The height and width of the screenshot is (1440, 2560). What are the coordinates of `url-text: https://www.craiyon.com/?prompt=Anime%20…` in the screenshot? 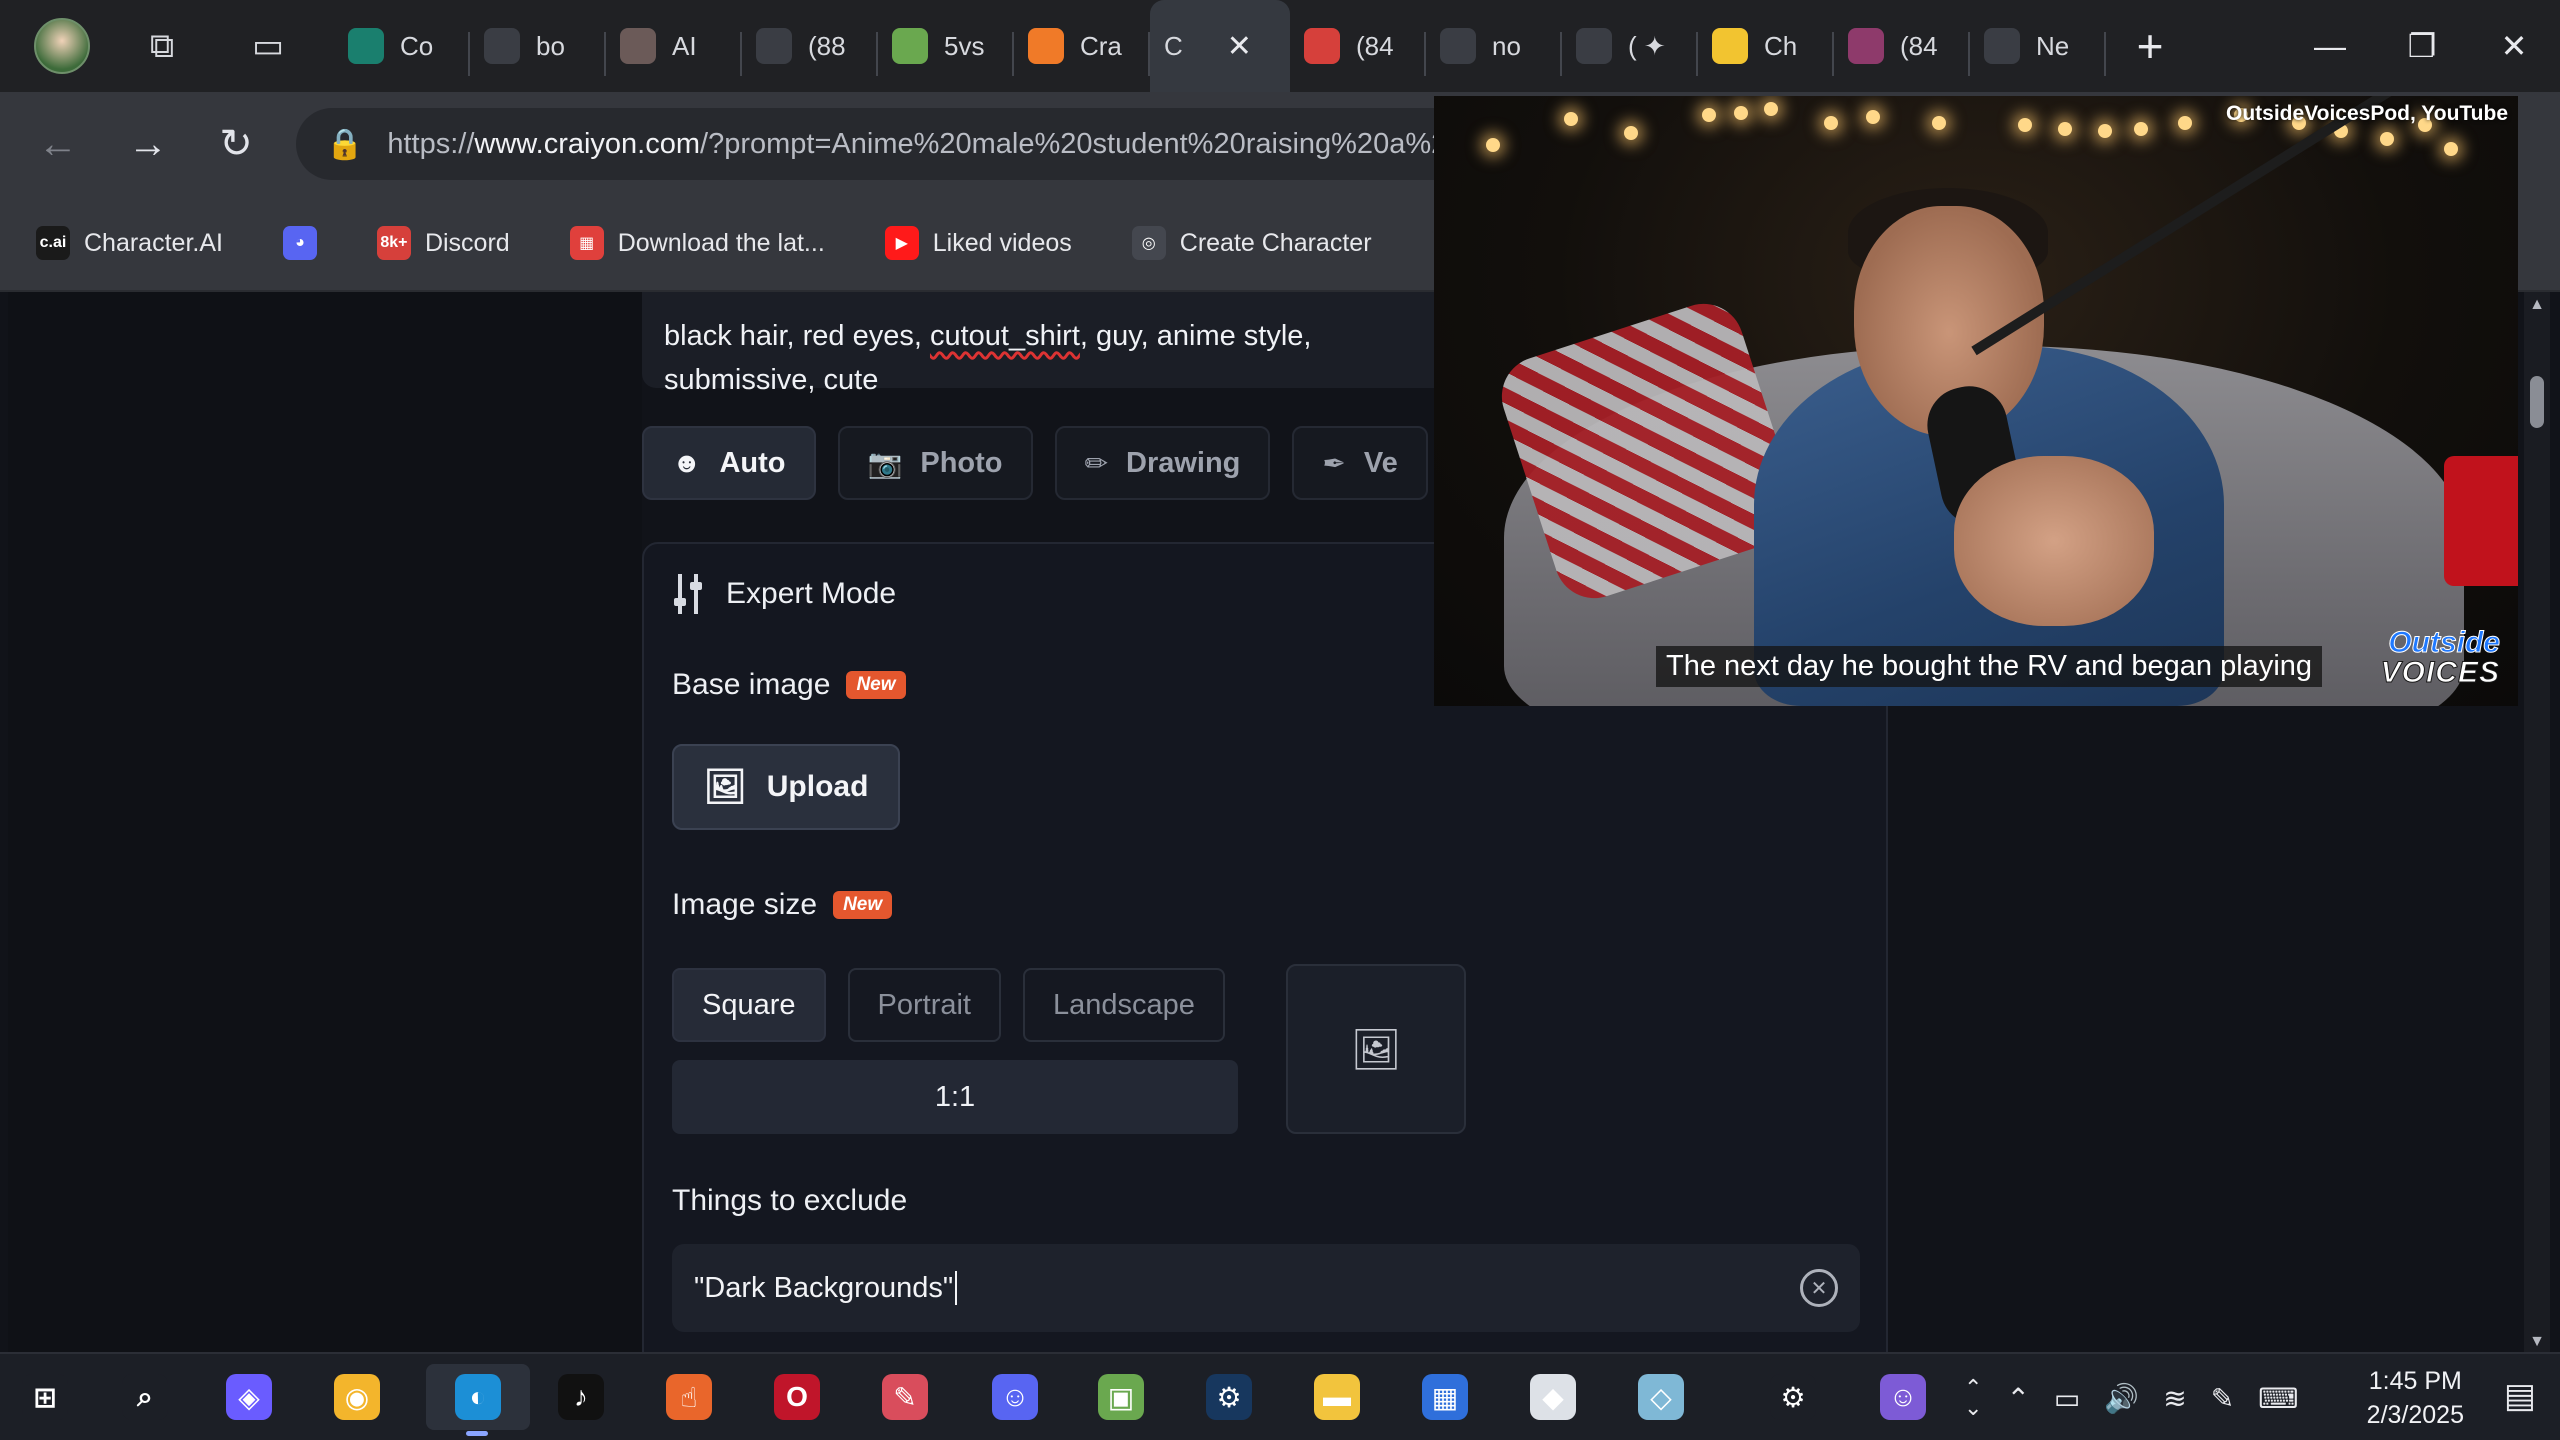 It's located at (925, 143).